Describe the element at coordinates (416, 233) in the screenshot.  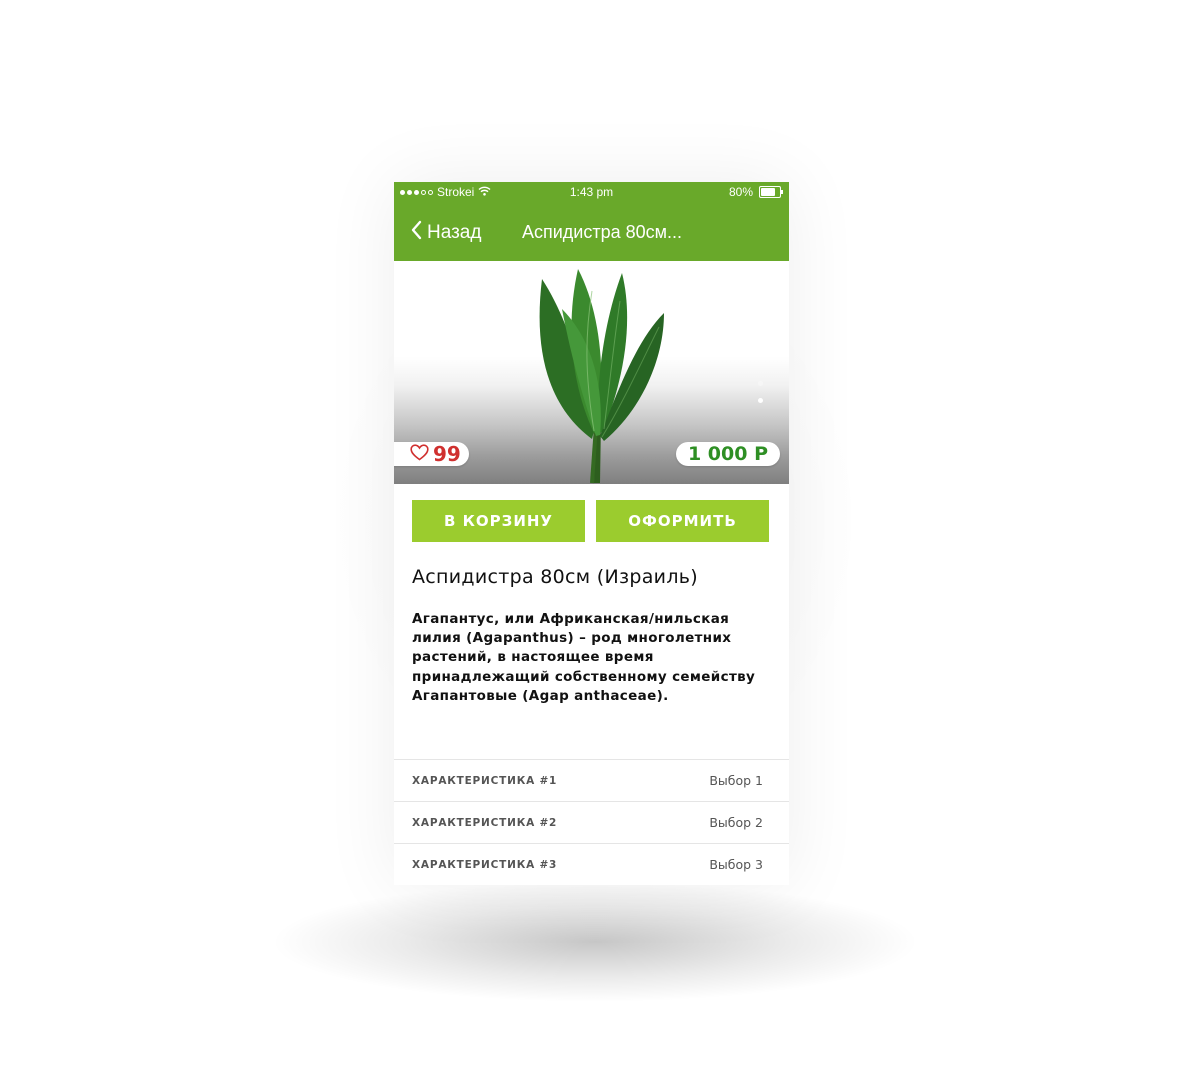
I see `chevron-left-icon` at that location.